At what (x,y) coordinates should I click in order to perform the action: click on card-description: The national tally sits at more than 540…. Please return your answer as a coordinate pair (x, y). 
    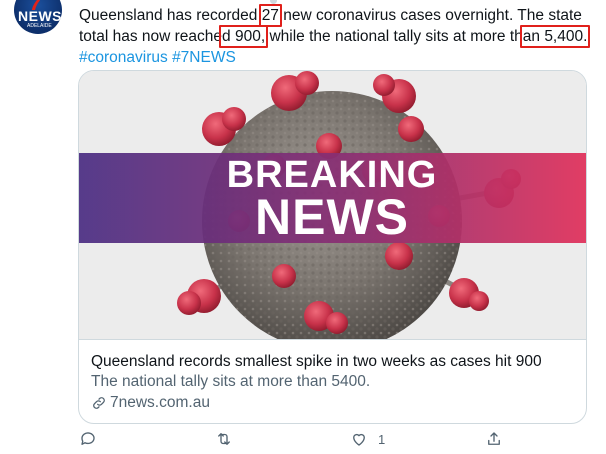
    Looking at the image, I should click on (231, 381).